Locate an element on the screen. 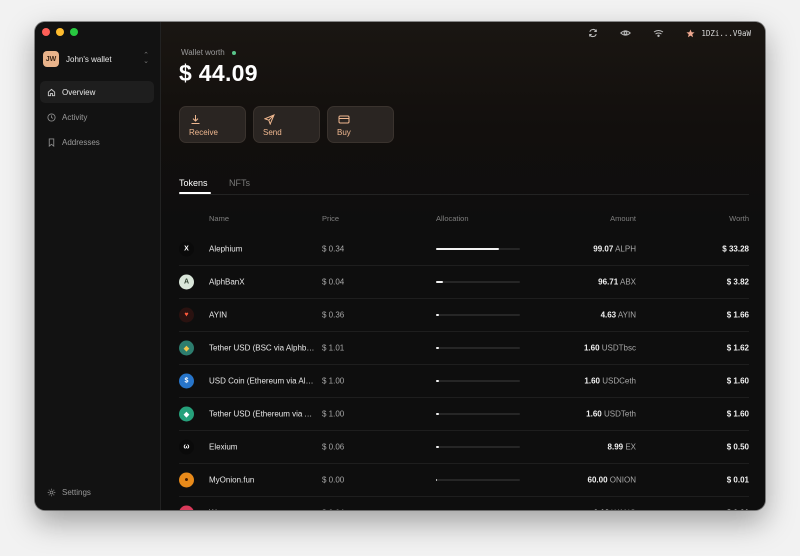  table-header: Name Price Allocation Amount Worth is located at coordinates (464, 220).